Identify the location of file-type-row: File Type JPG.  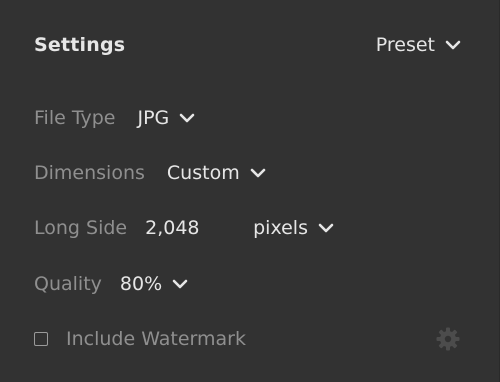
(114, 118).